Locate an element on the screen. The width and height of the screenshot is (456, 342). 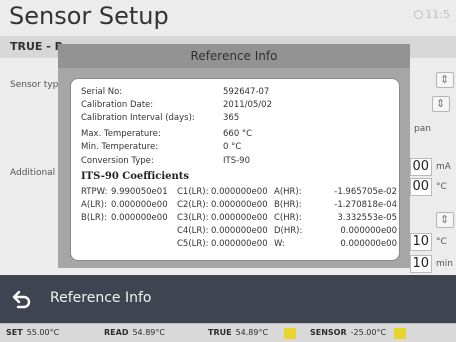
bottom-nav-bar: Reference Info is located at coordinates (228, 299).